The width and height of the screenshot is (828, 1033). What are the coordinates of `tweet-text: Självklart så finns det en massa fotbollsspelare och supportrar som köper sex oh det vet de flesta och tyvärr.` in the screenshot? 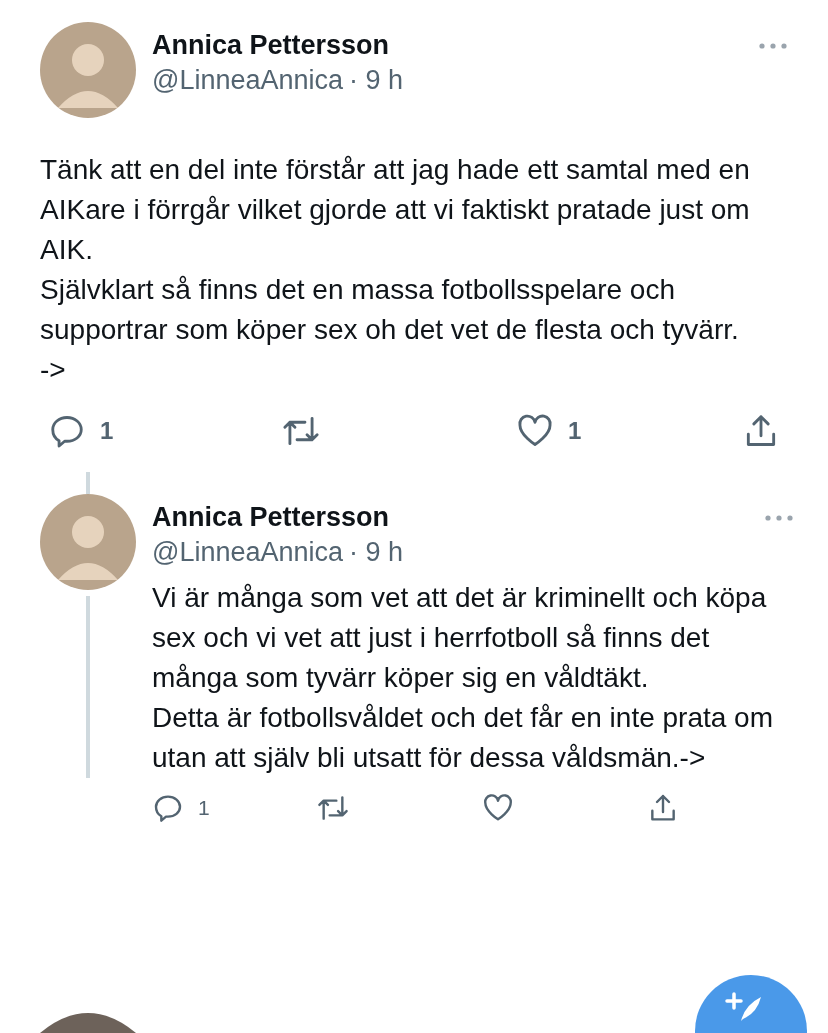 It's located at (390, 310).